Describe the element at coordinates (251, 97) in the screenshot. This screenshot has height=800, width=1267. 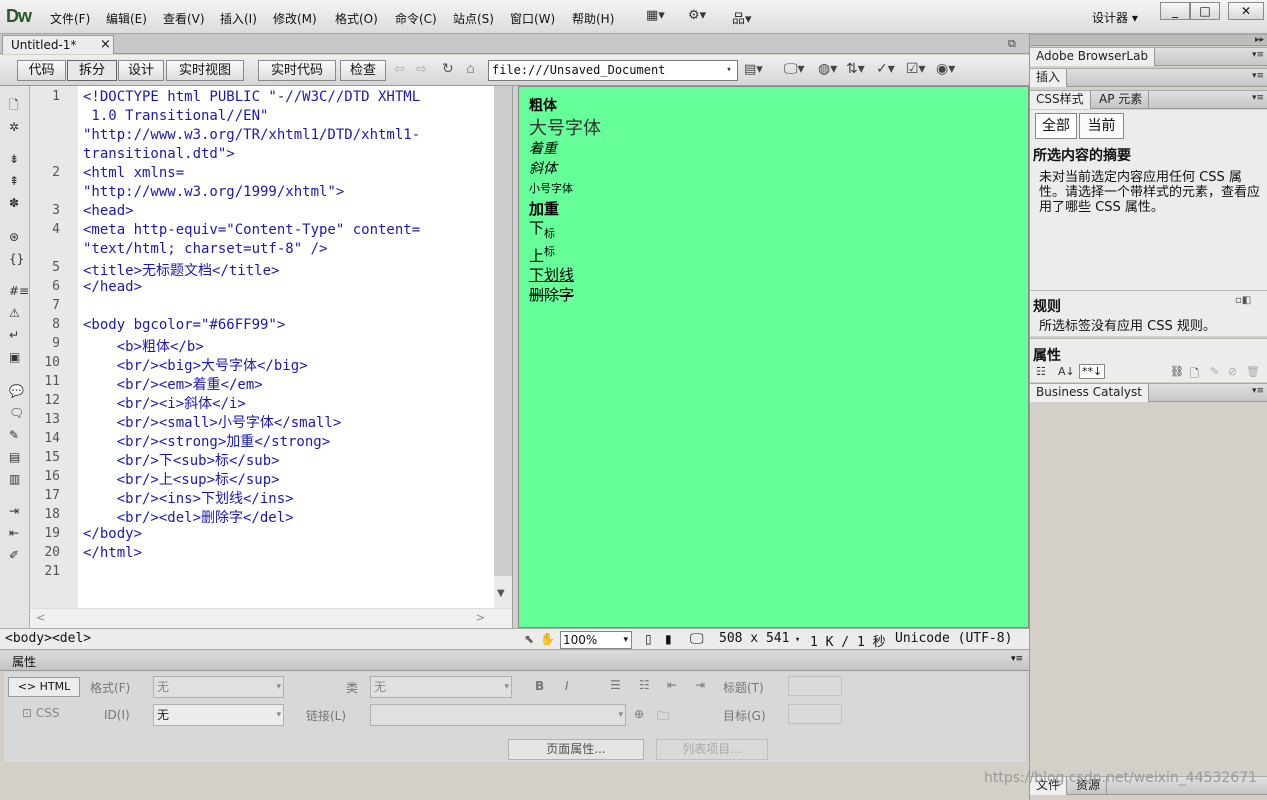
I see `code-line: <!DOCTYPE html PUBLIC "-//W3C//DTD XHTML` at that location.